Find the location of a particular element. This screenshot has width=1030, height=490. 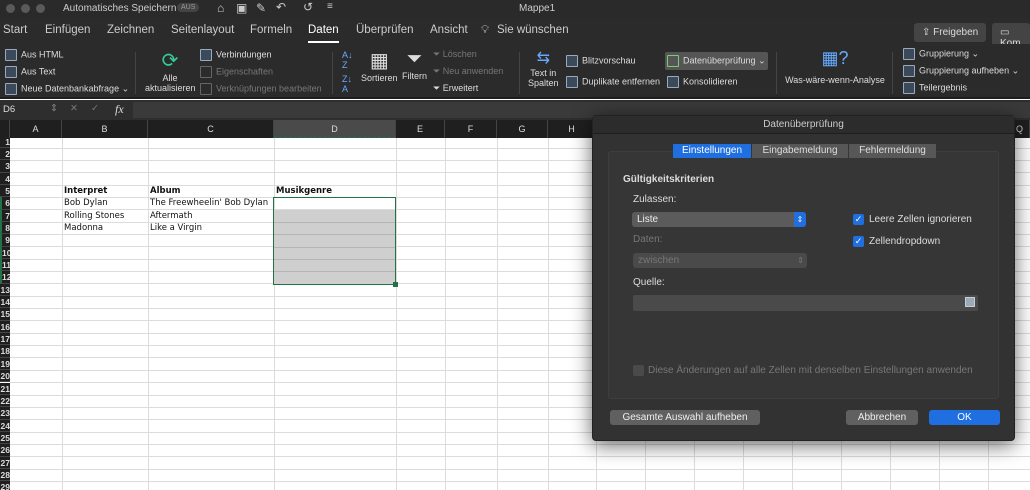

redo-icon: ↺ is located at coordinates (308, 7).